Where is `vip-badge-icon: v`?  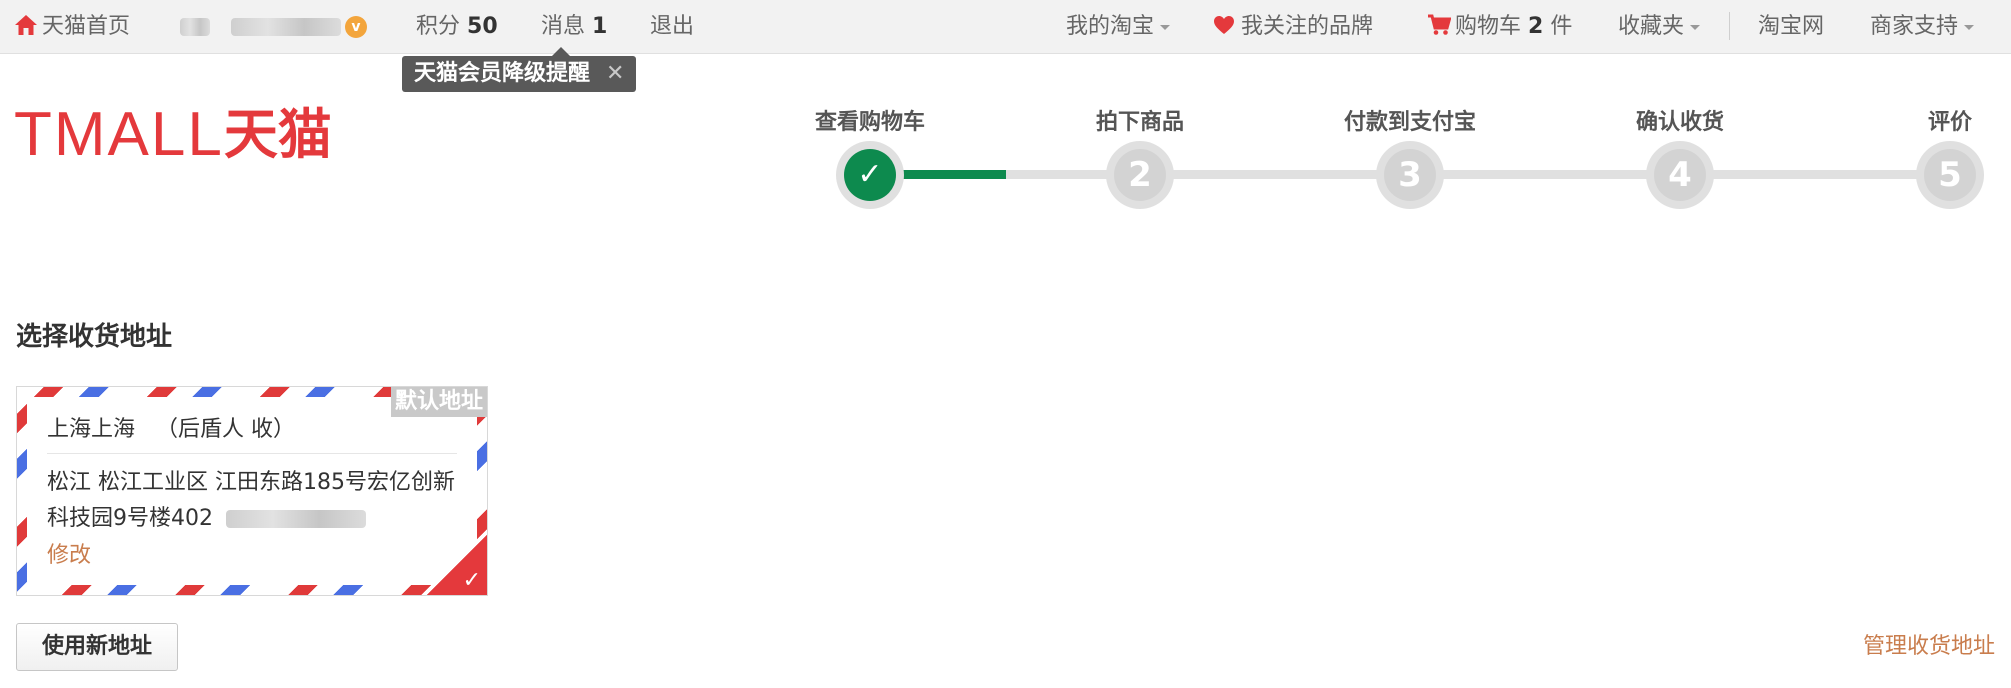
vip-badge-icon: v is located at coordinates (356, 27).